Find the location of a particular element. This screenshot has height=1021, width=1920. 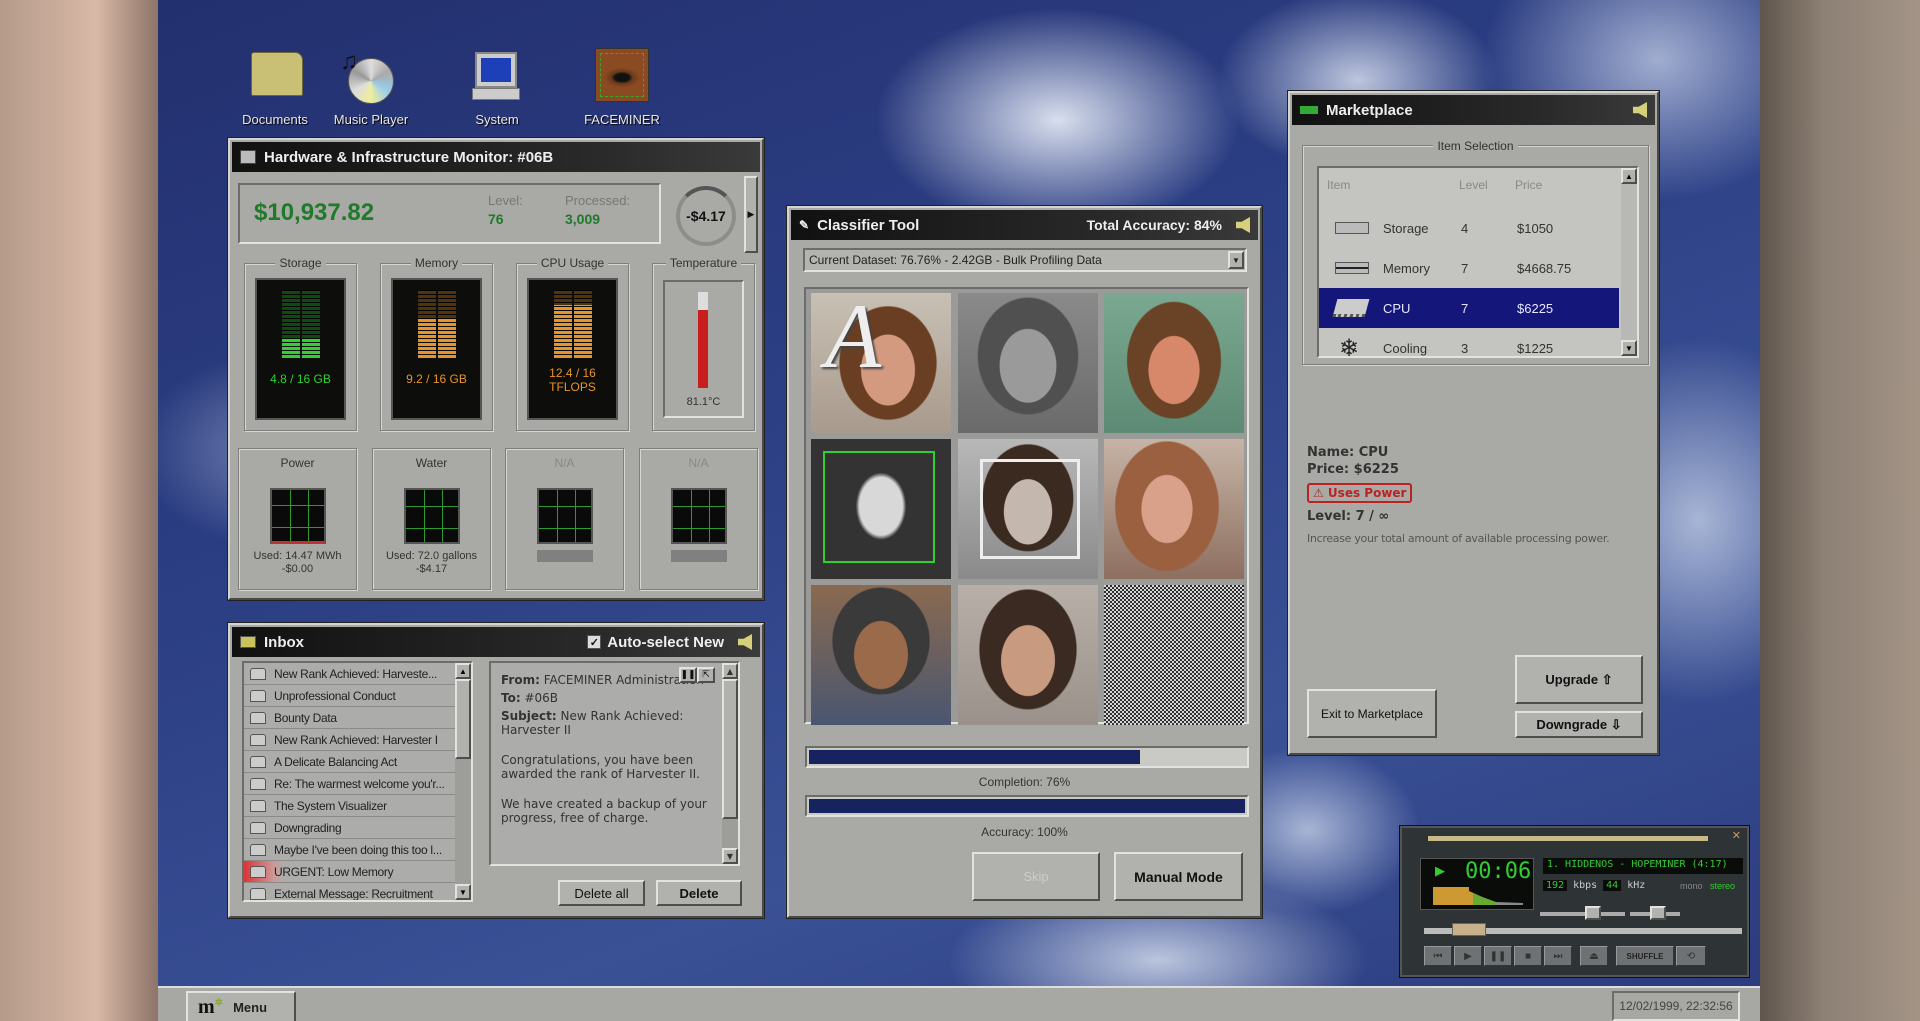

message-item: The System Visualizer is located at coordinates (349, 806).